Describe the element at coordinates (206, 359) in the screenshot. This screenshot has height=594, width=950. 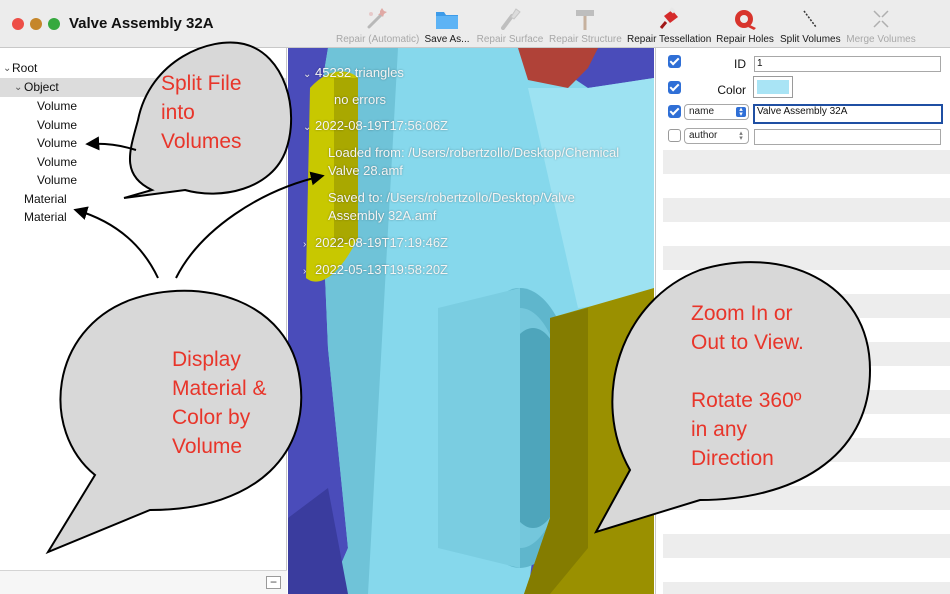
I see `callout-line: Display` at that location.